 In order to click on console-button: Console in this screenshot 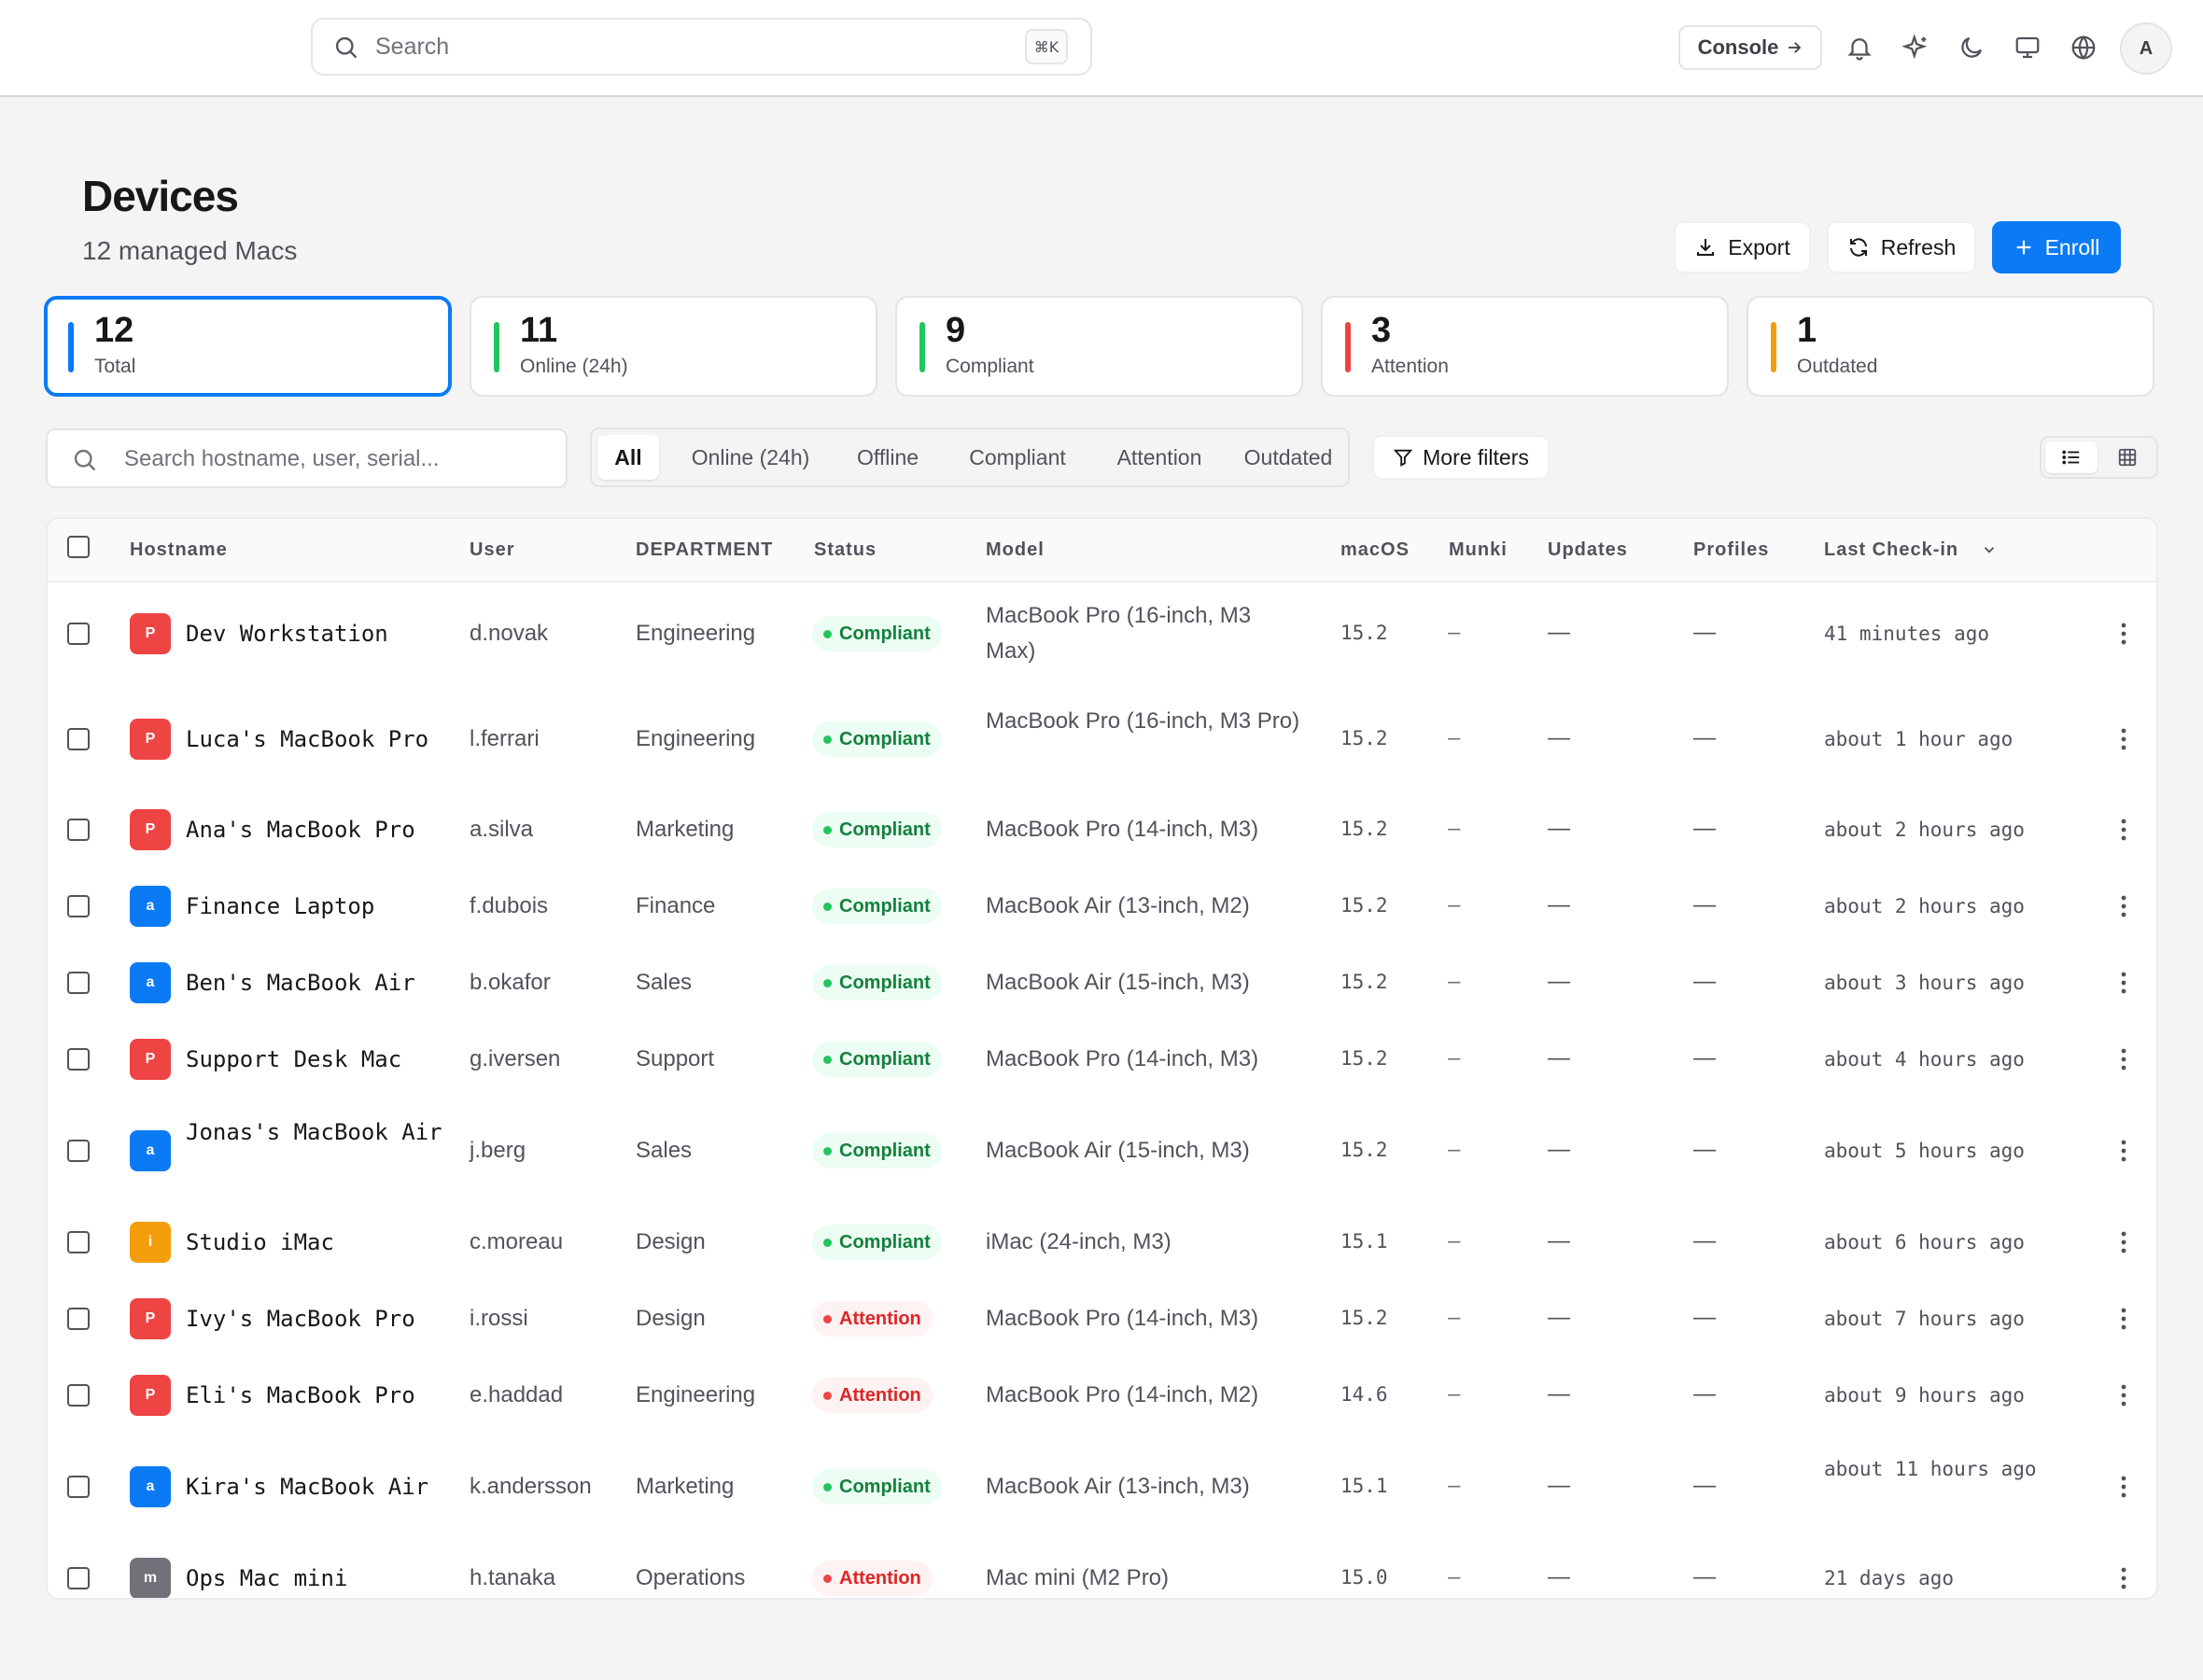, I will do `click(1750, 47)`.